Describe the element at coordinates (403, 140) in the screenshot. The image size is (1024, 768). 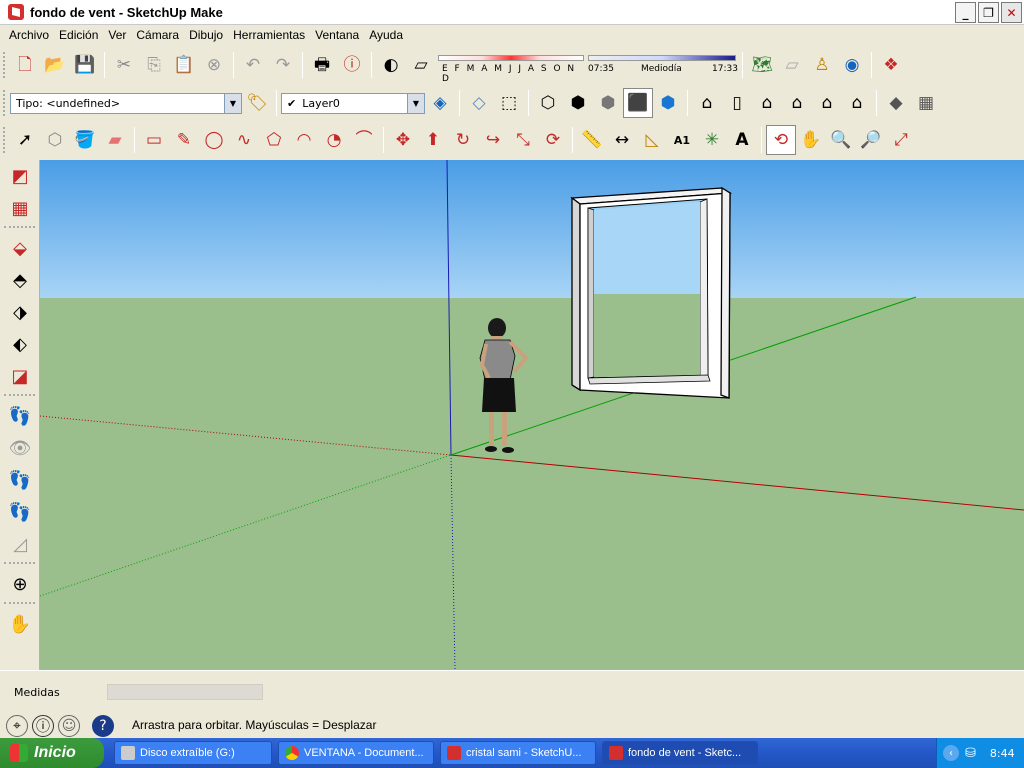
I see `move-icon: ✥` at that location.